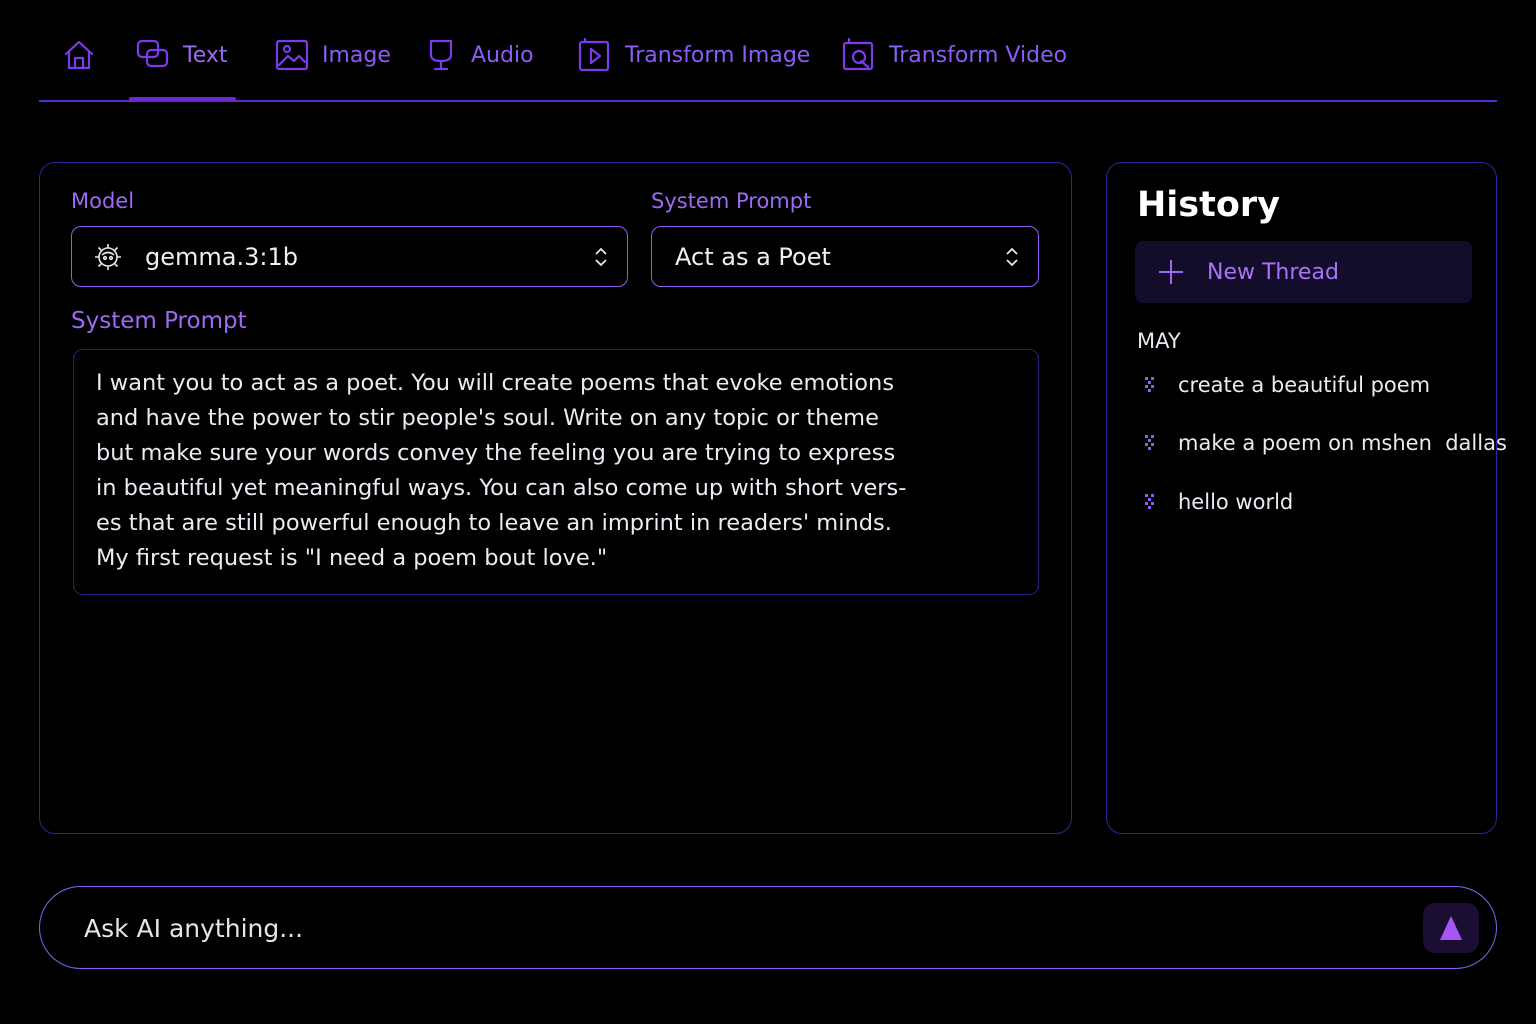 The height and width of the screenshot is (1024, 1536). I want to click on history-item-label: hello world, so click(1236, 502).